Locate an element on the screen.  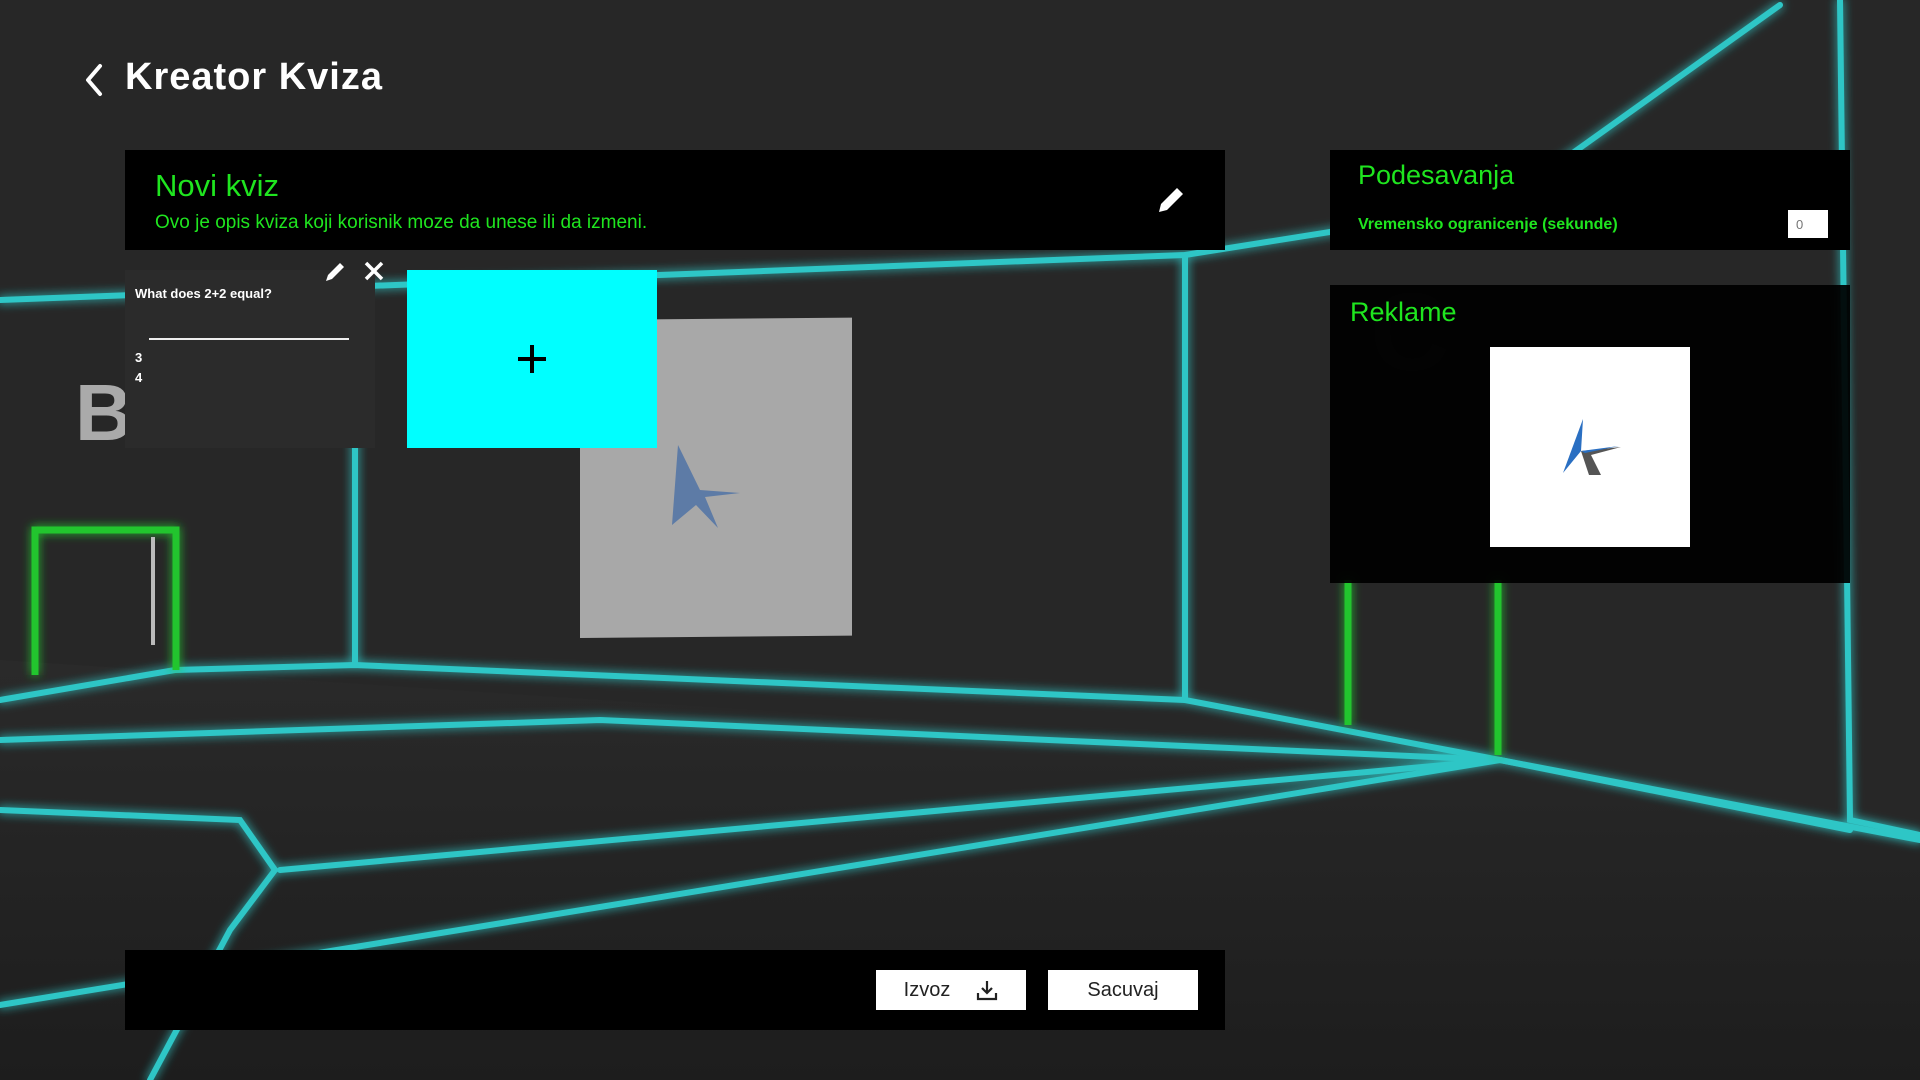
edit-question-button is located at coordinates (336, 271).